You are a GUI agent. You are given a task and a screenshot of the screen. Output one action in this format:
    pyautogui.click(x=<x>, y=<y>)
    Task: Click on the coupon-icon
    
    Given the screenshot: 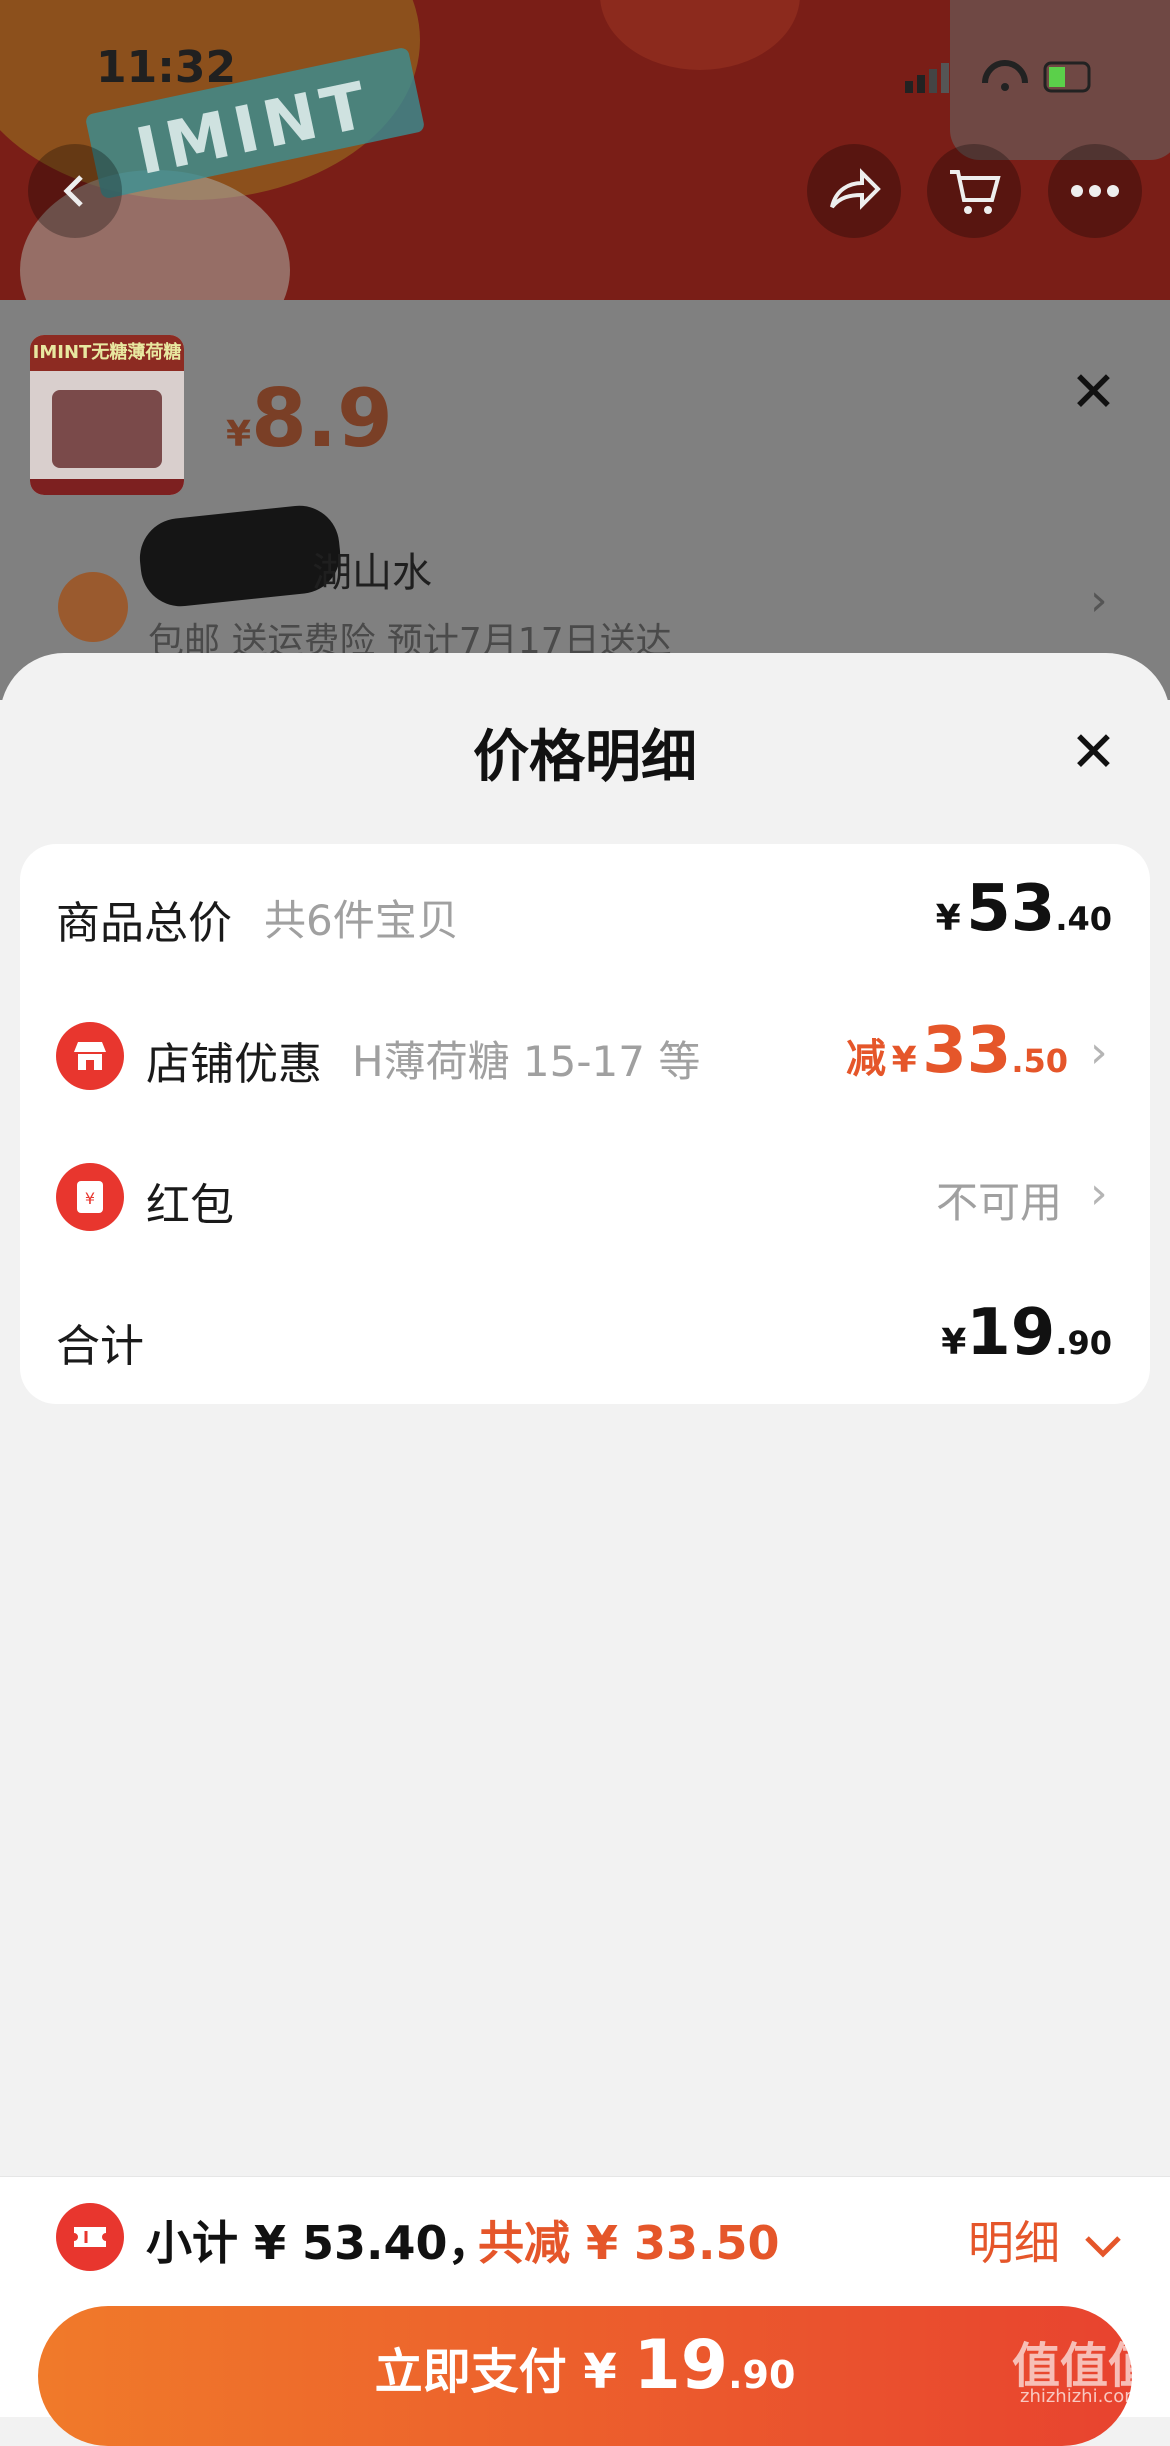 What is the action you would take?
    pyautogui.click(x=90, y=2237)
    